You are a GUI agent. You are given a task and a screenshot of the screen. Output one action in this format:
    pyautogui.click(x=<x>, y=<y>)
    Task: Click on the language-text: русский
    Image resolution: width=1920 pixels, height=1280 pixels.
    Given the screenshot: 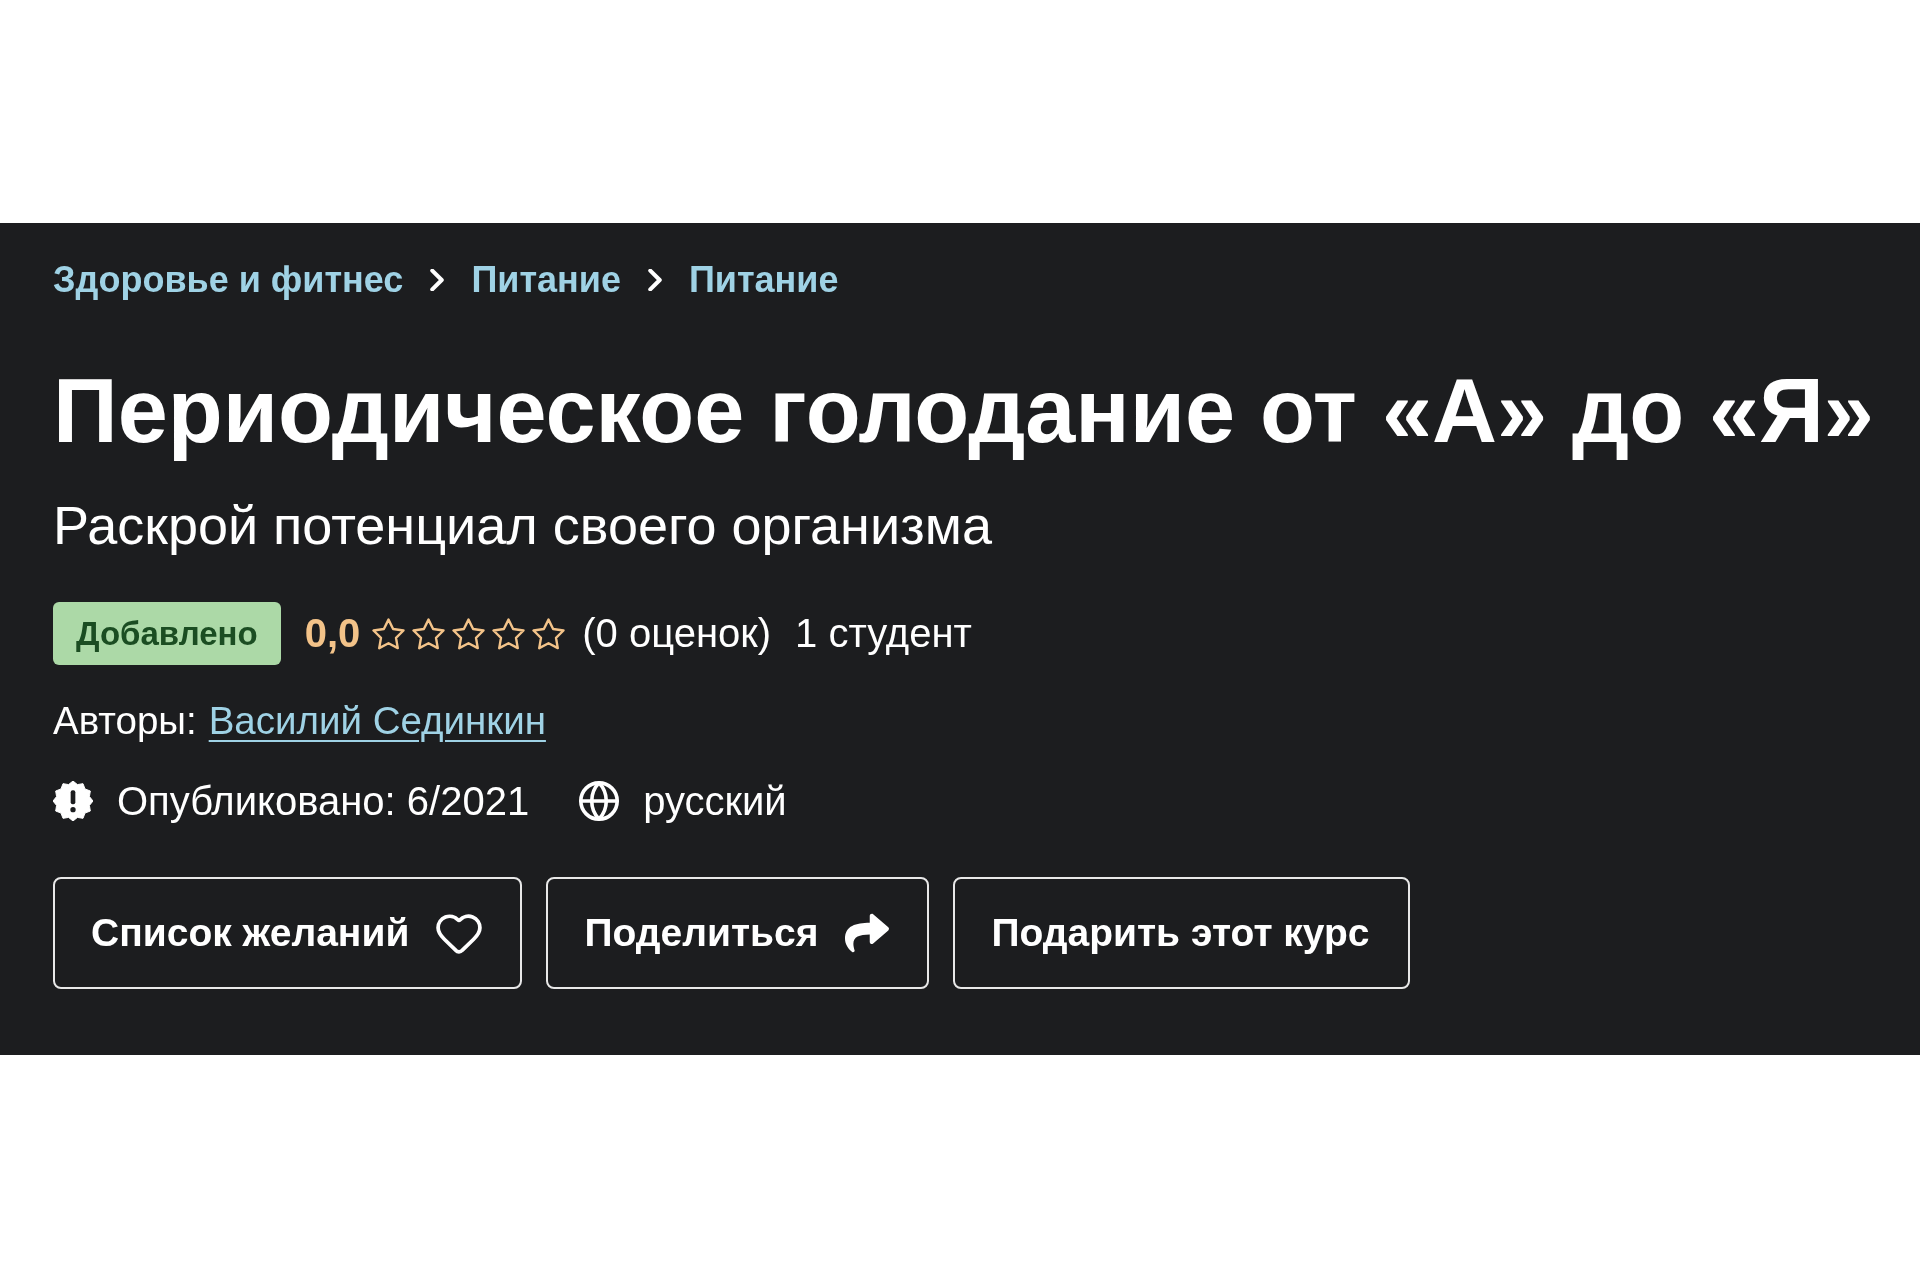 What is the action you would take?
    pyautogui.click(x=715, y=801)
    